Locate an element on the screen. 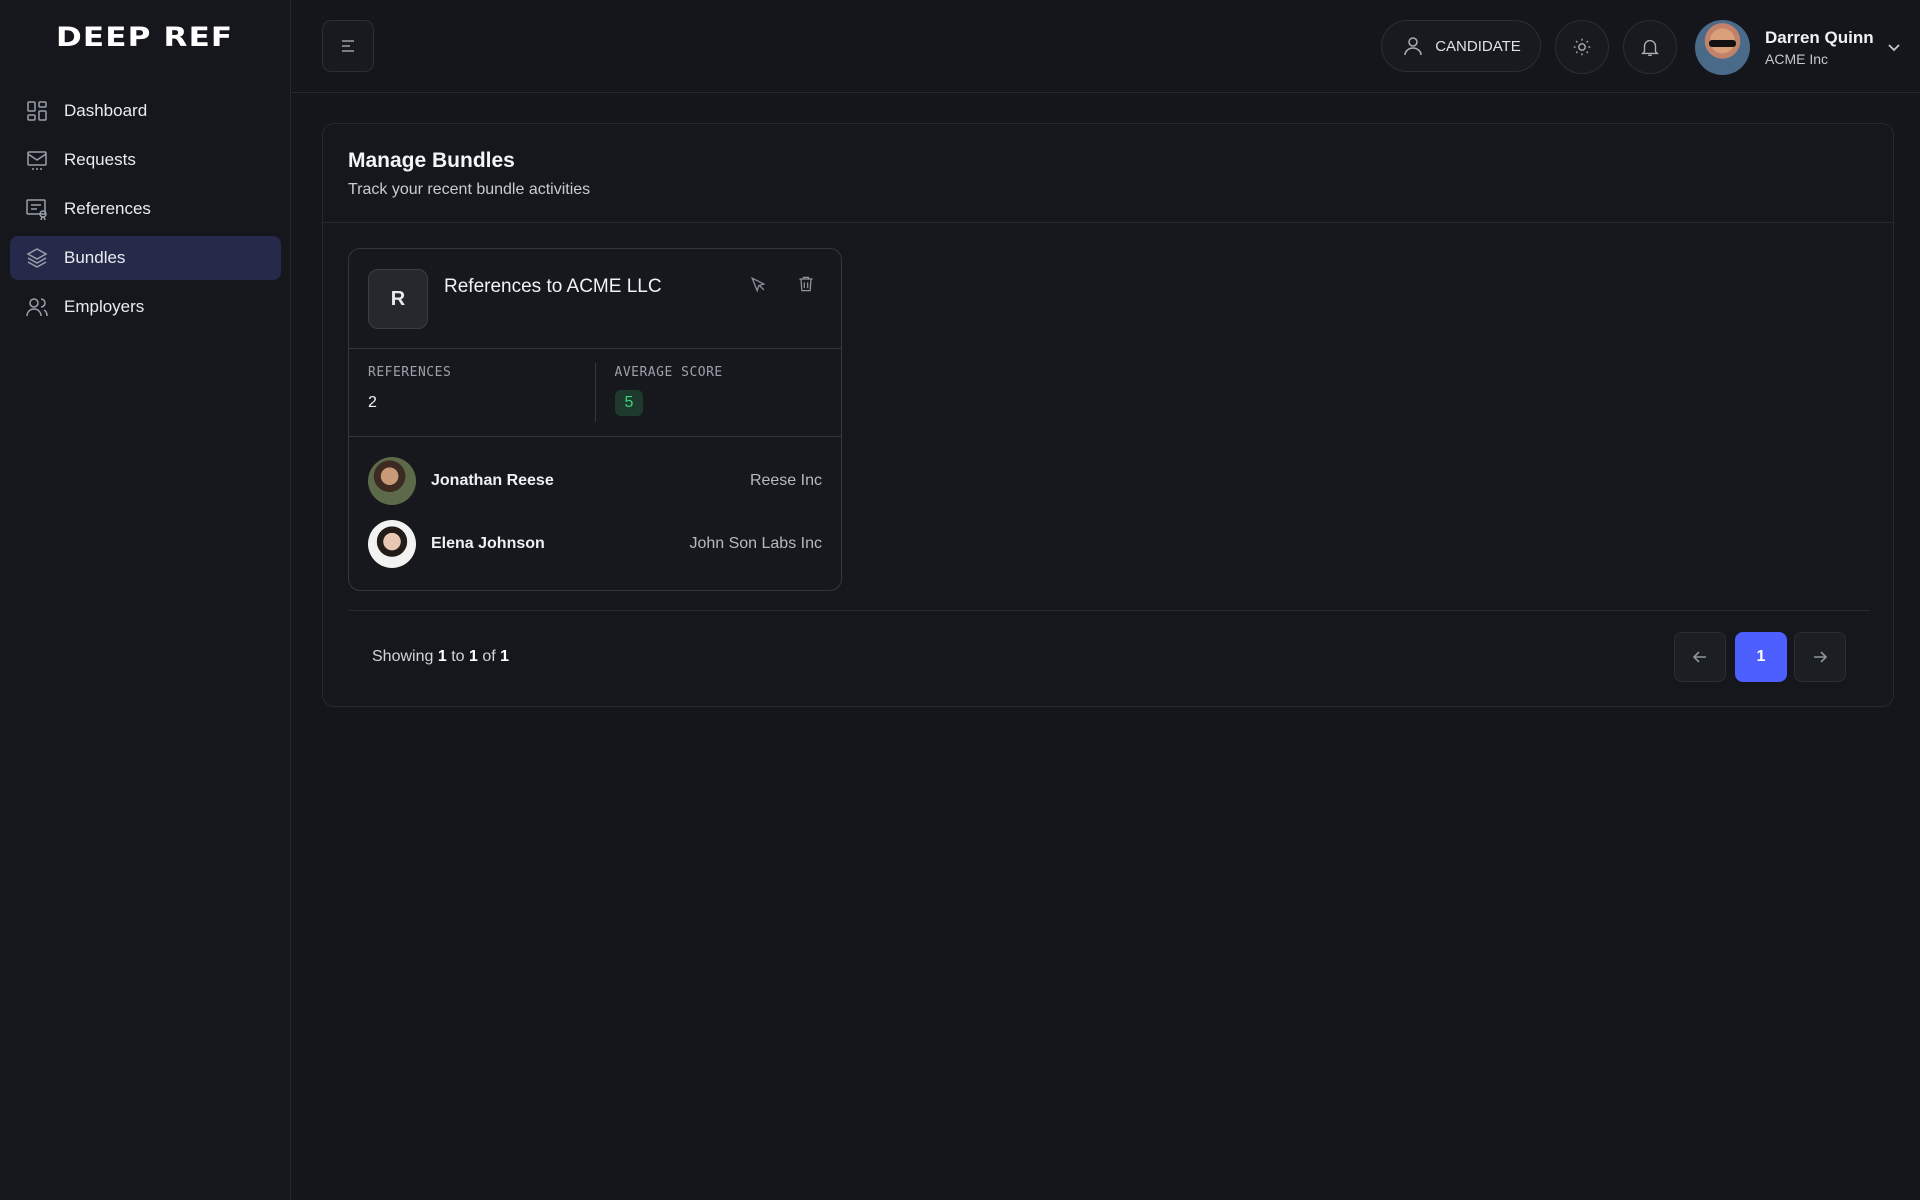  chevron-down-icon is located at coordinates (1894, 47).